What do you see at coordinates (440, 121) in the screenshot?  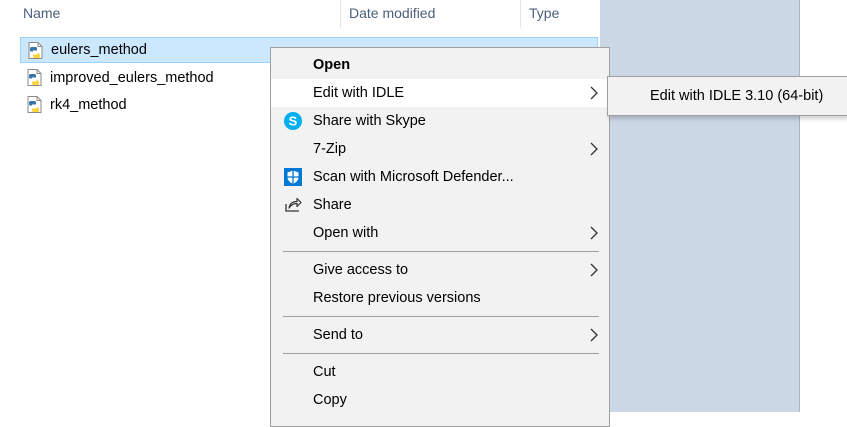 I see `menu-item-share-with-skype: S Share with Skype` at bounding box center [440, 121].